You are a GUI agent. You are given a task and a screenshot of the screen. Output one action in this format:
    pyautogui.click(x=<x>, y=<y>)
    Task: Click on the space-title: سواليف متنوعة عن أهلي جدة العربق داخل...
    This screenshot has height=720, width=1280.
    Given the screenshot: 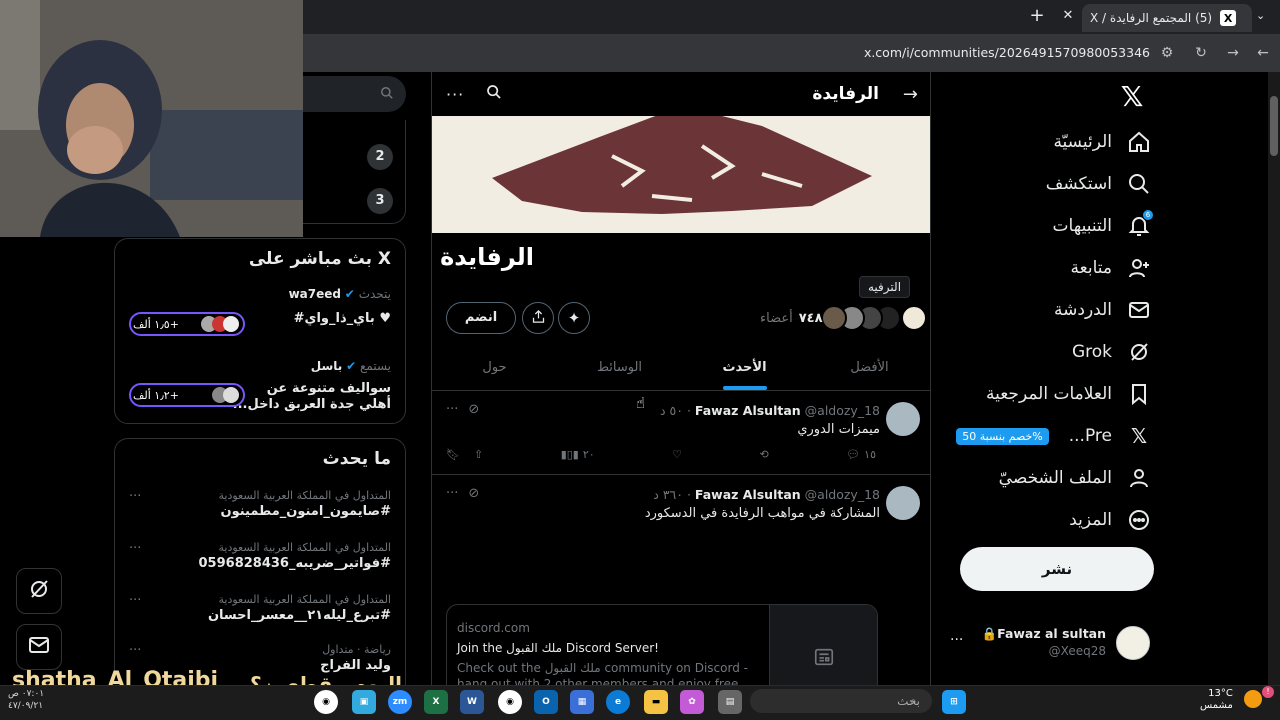 What is the action you would take?
    pyautogui.click(x=311, y=397)
    